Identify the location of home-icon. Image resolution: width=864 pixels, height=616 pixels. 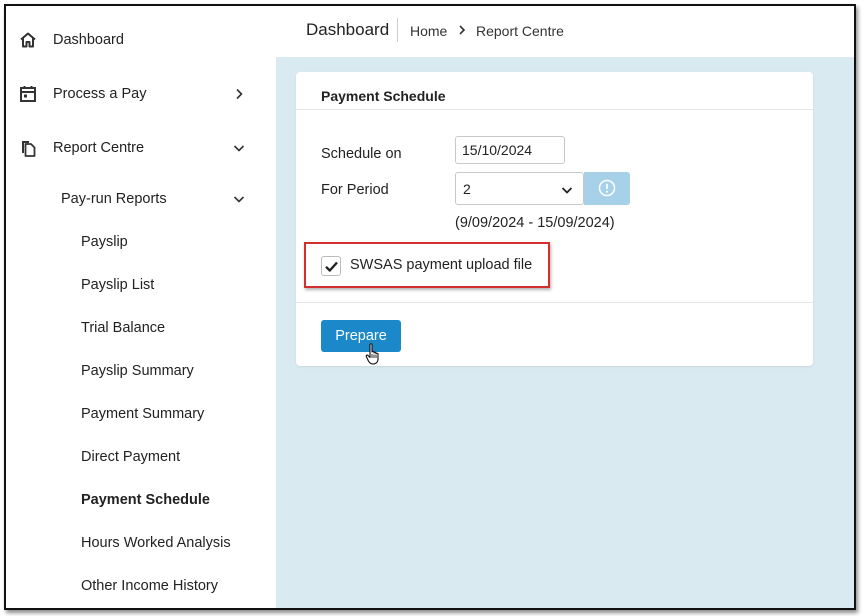
(28, 40).